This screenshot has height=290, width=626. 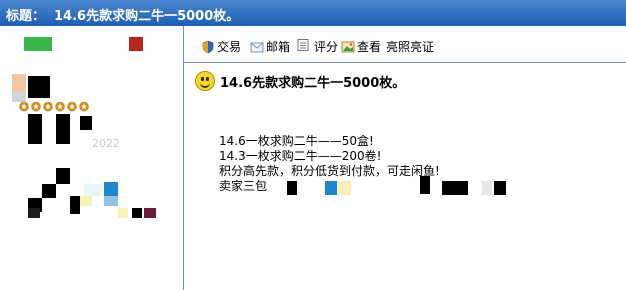 I want to click on post-line: 14.3一枚求购二牛——200卷!, so click(x=300, y=156).